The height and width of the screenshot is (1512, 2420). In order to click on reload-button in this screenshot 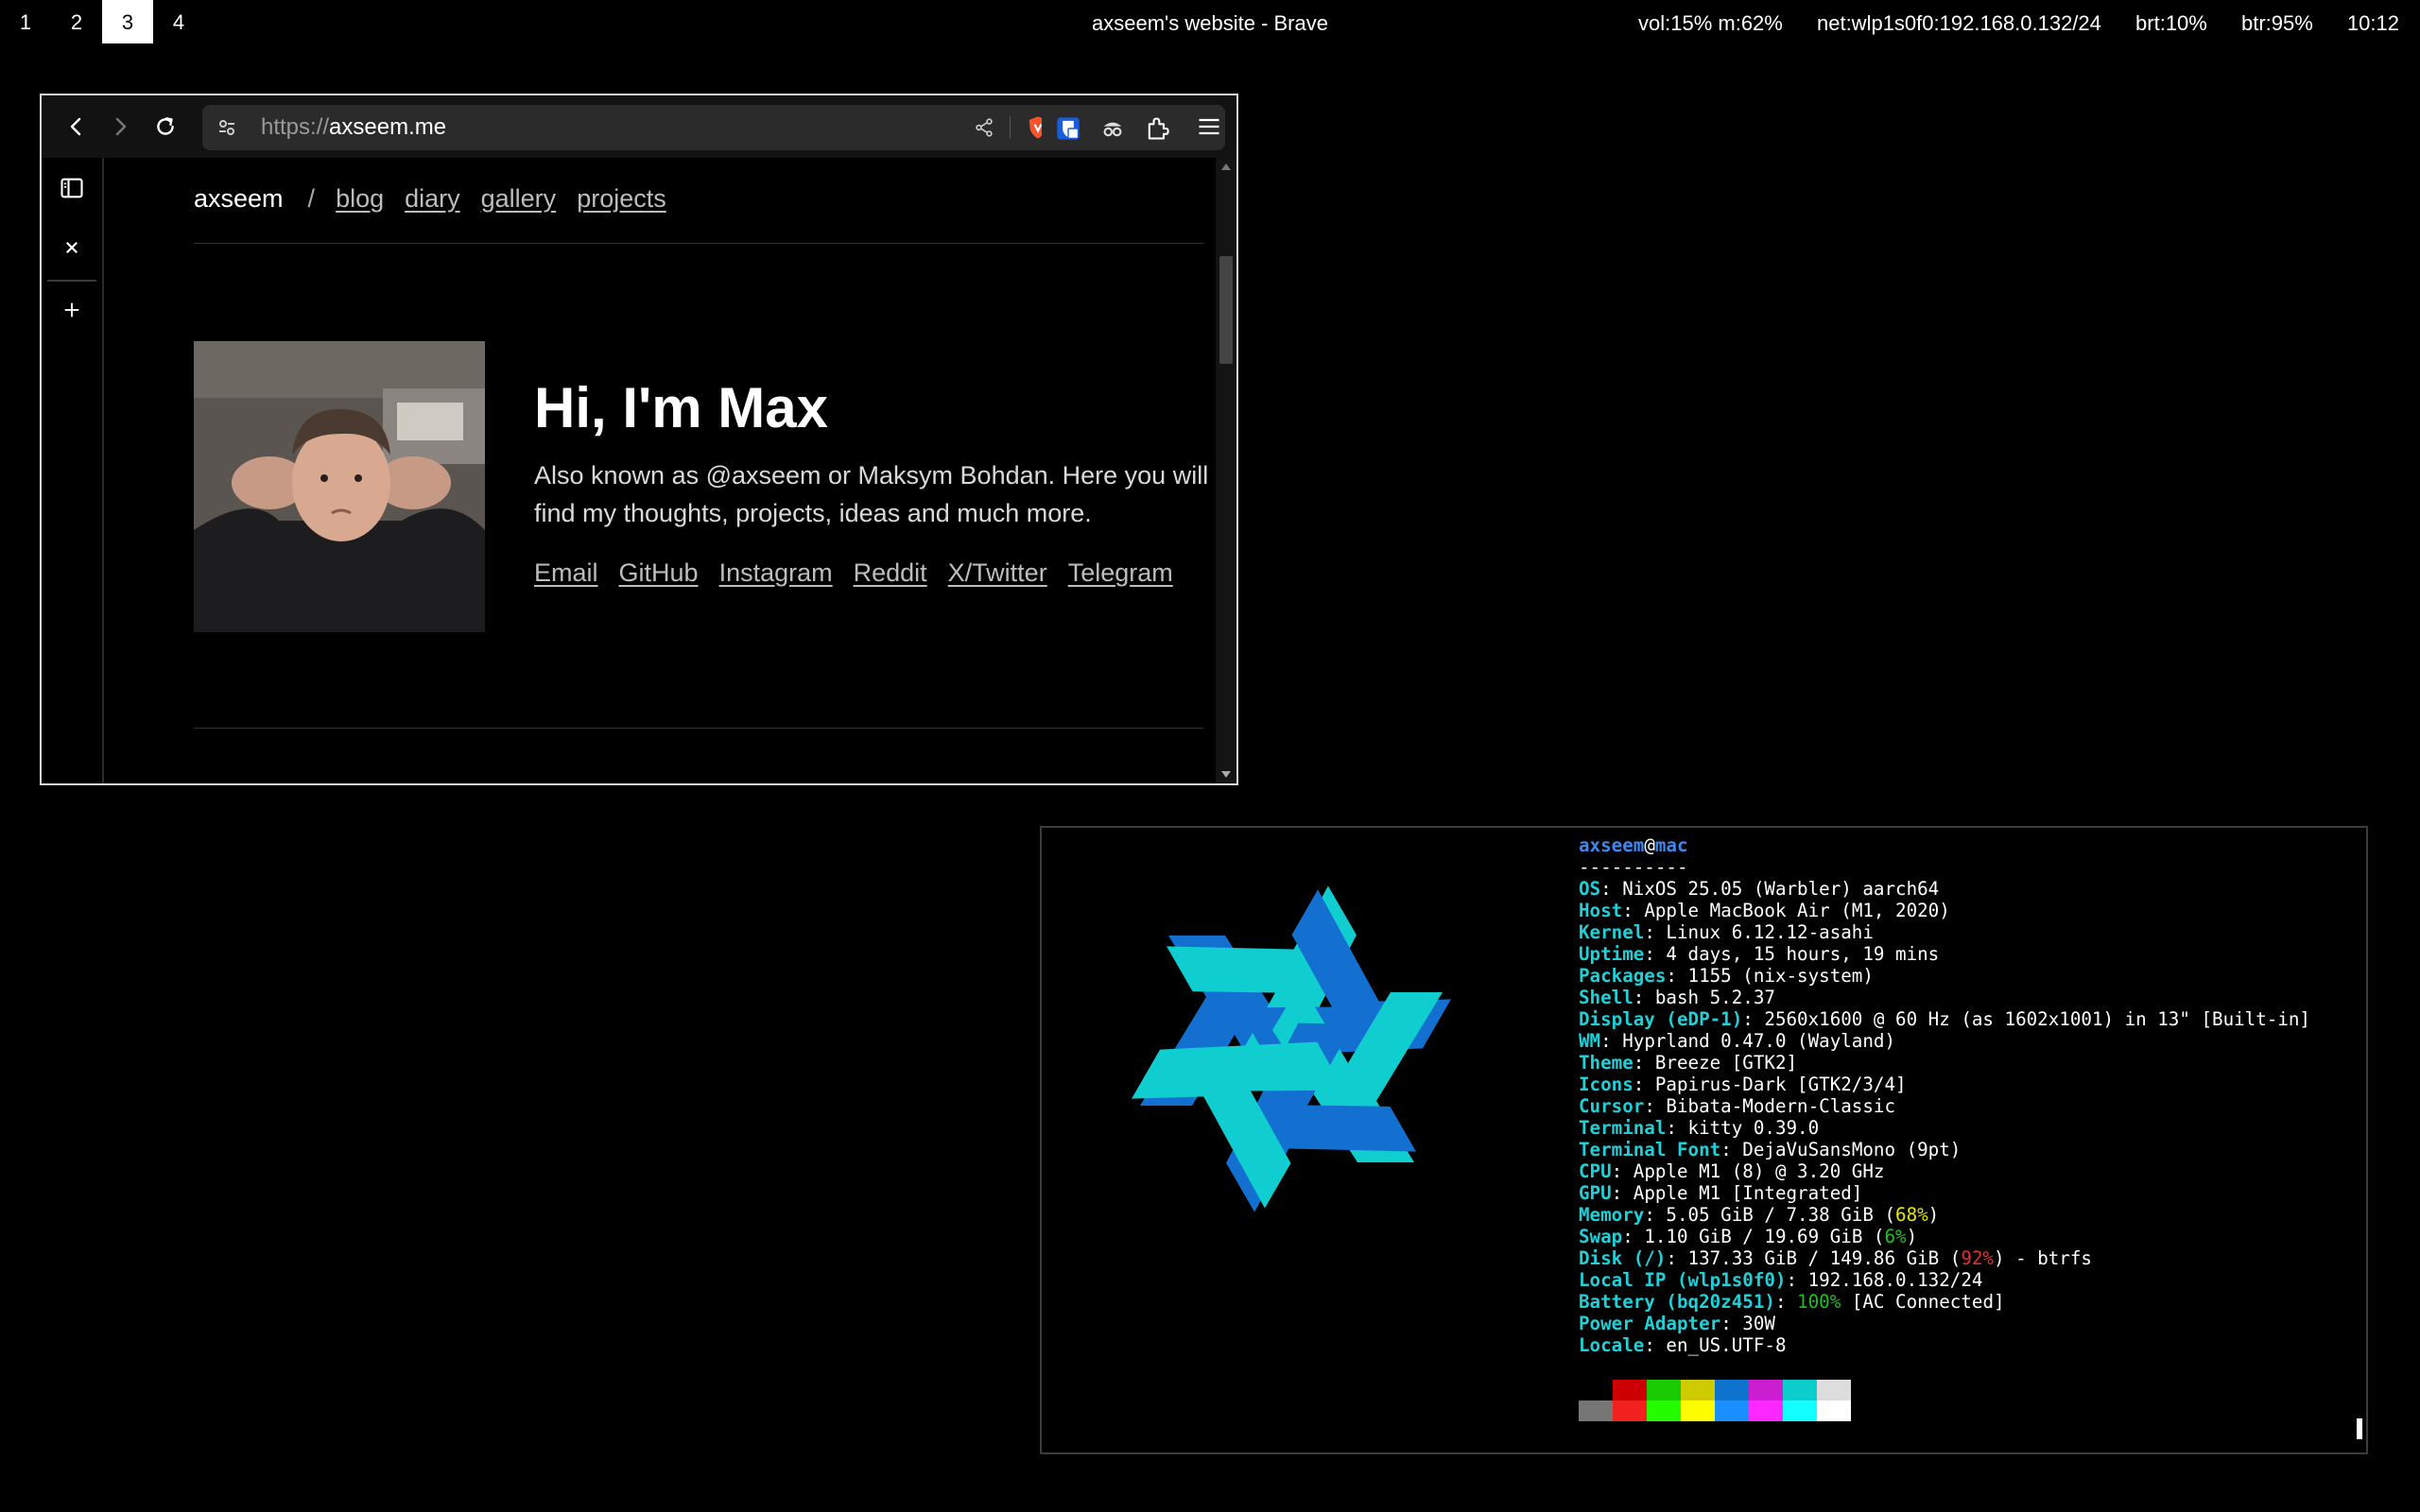, I will do `click(165, 127)`.